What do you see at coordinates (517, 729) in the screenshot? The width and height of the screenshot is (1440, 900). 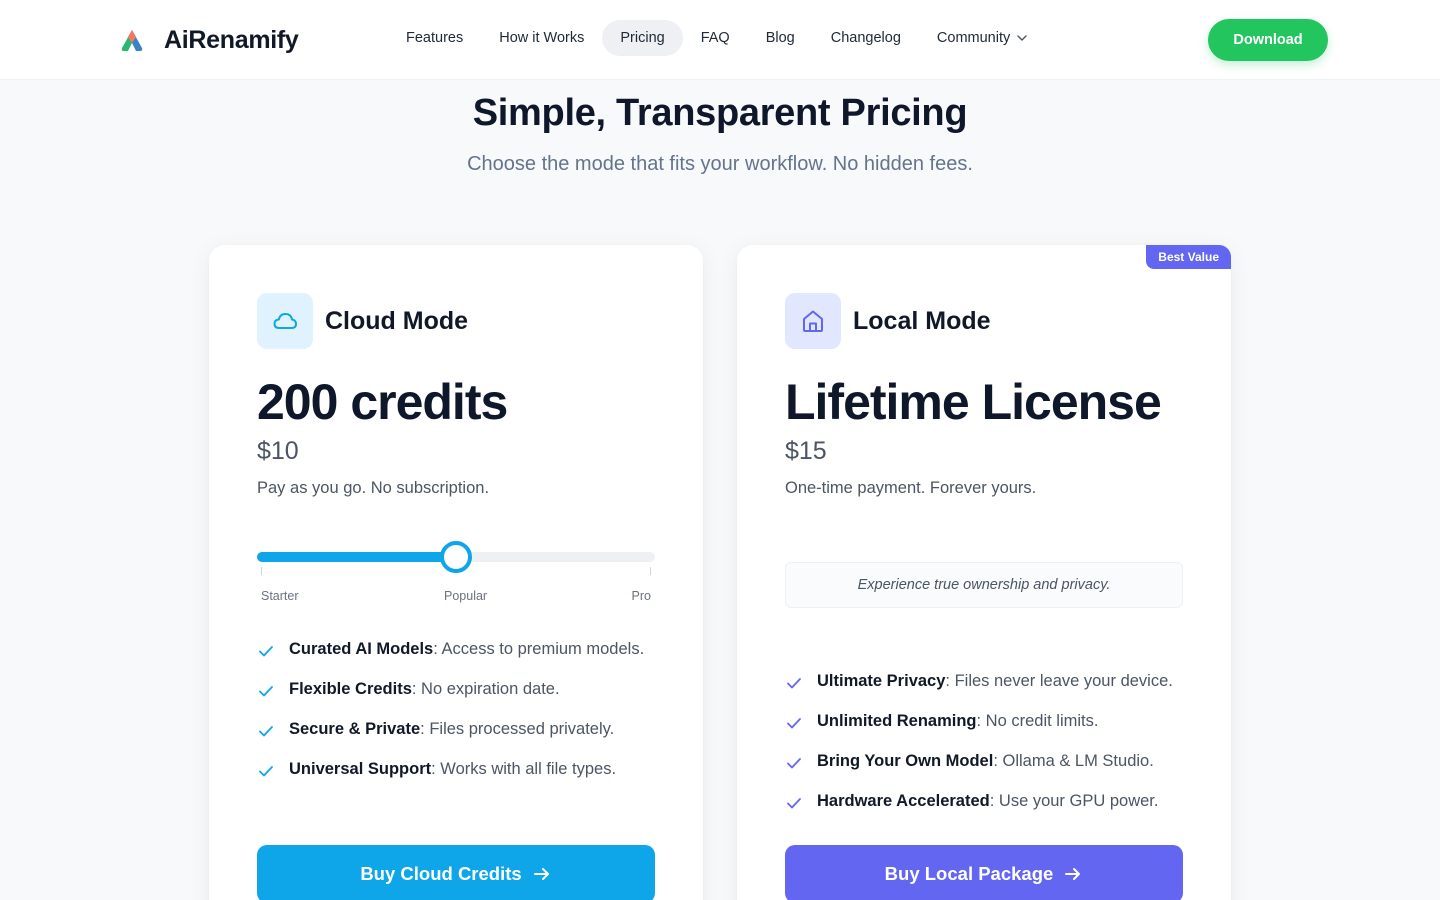 I see `feature-detail: : Files processed privately.` at bounding box center [517, 729].